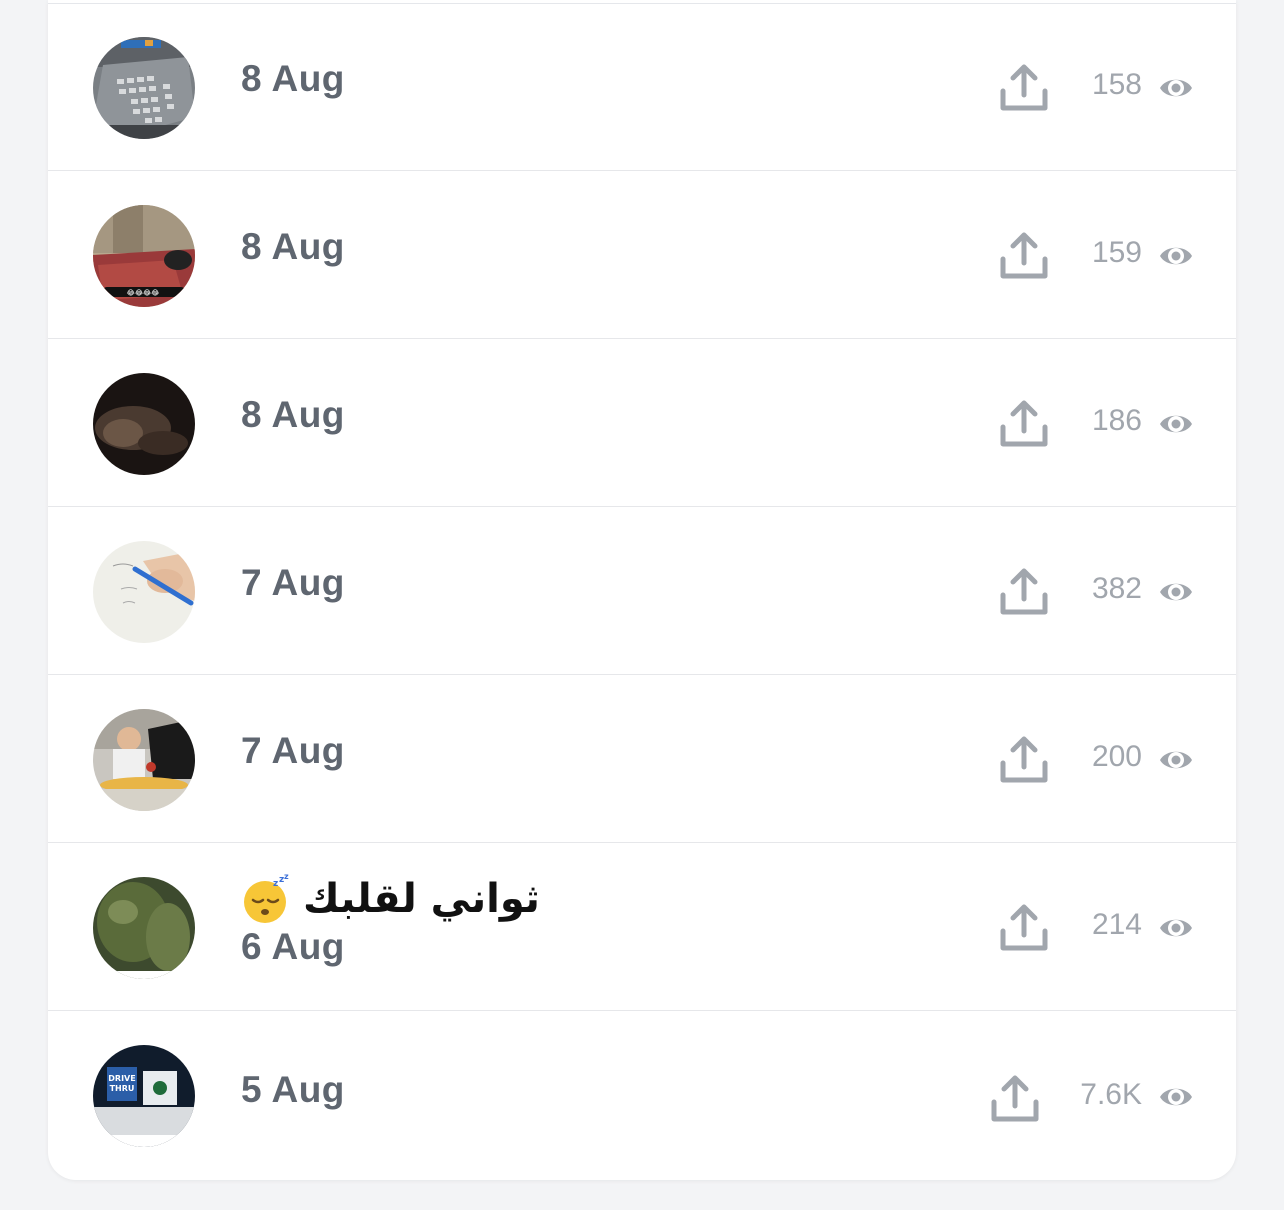 This screenshot has height=1210, width=1284. What do you see at coordinates (121, 1078) in the screenshot?
I see `svg-text: DRIVE` at bounding box center [121, 1078].